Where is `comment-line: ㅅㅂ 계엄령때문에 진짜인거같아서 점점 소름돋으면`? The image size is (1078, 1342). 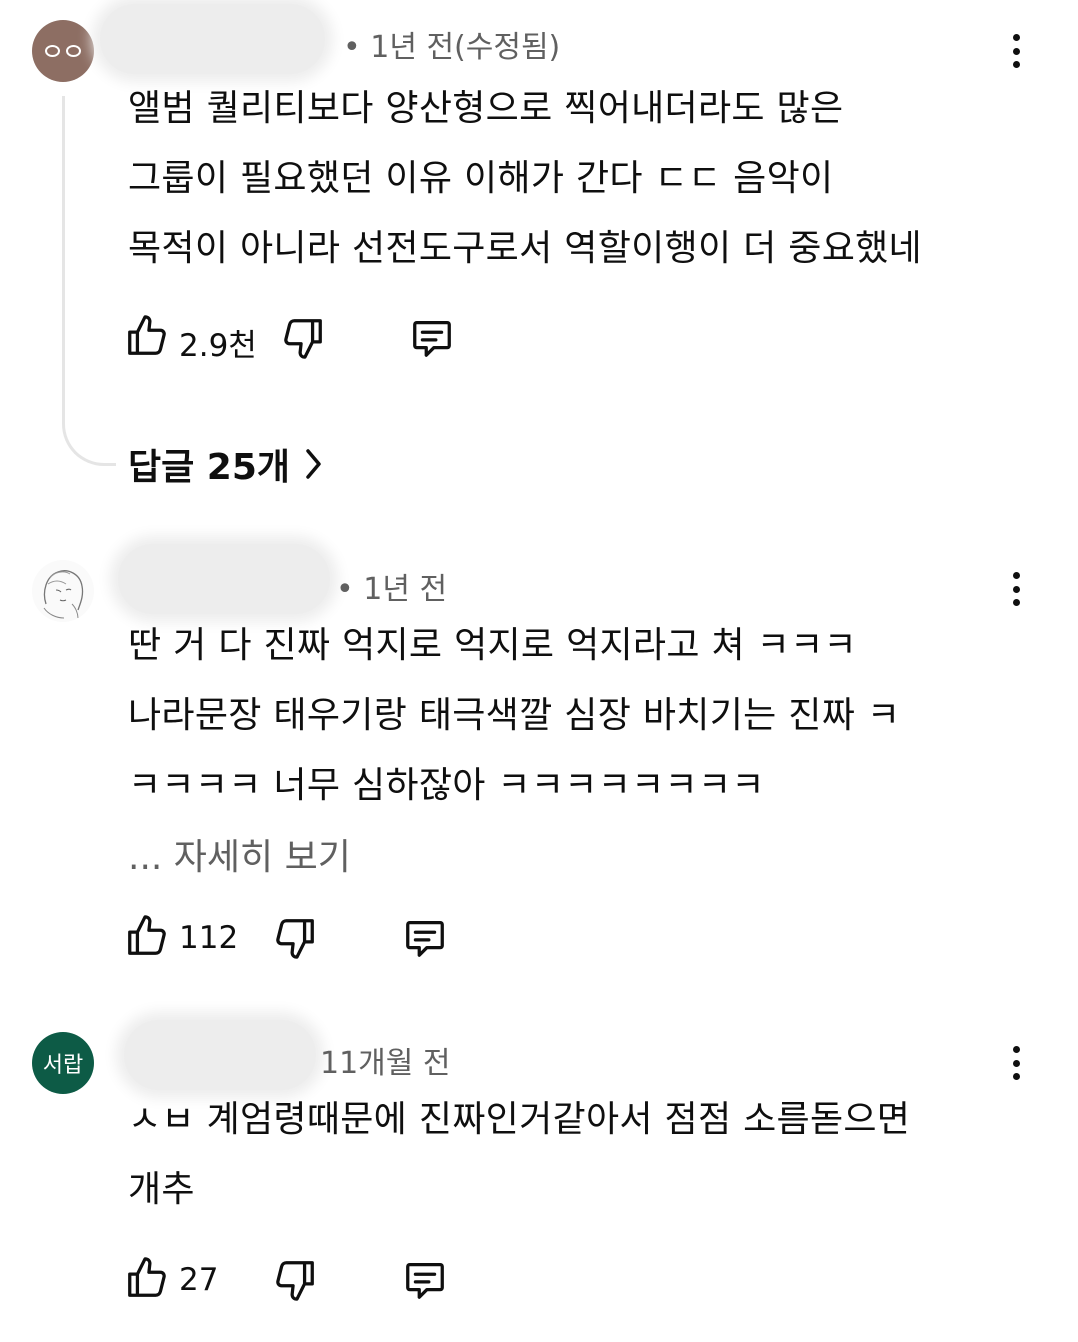
comment-line: ㅅㅂ 계엄령때문에 진짜인거같아서 점점 소름돋으면 is located at coordinates (519, 1119).